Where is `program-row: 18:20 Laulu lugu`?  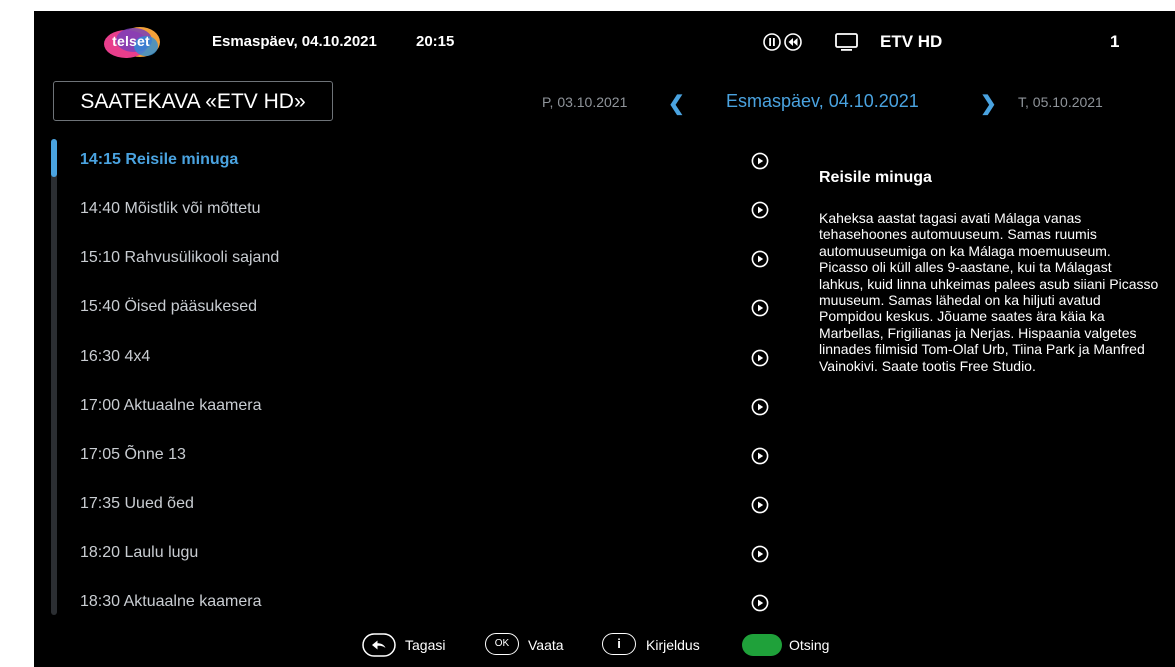 program-row: 18:20 Laulu lugu is located at coordinates (424, 557).